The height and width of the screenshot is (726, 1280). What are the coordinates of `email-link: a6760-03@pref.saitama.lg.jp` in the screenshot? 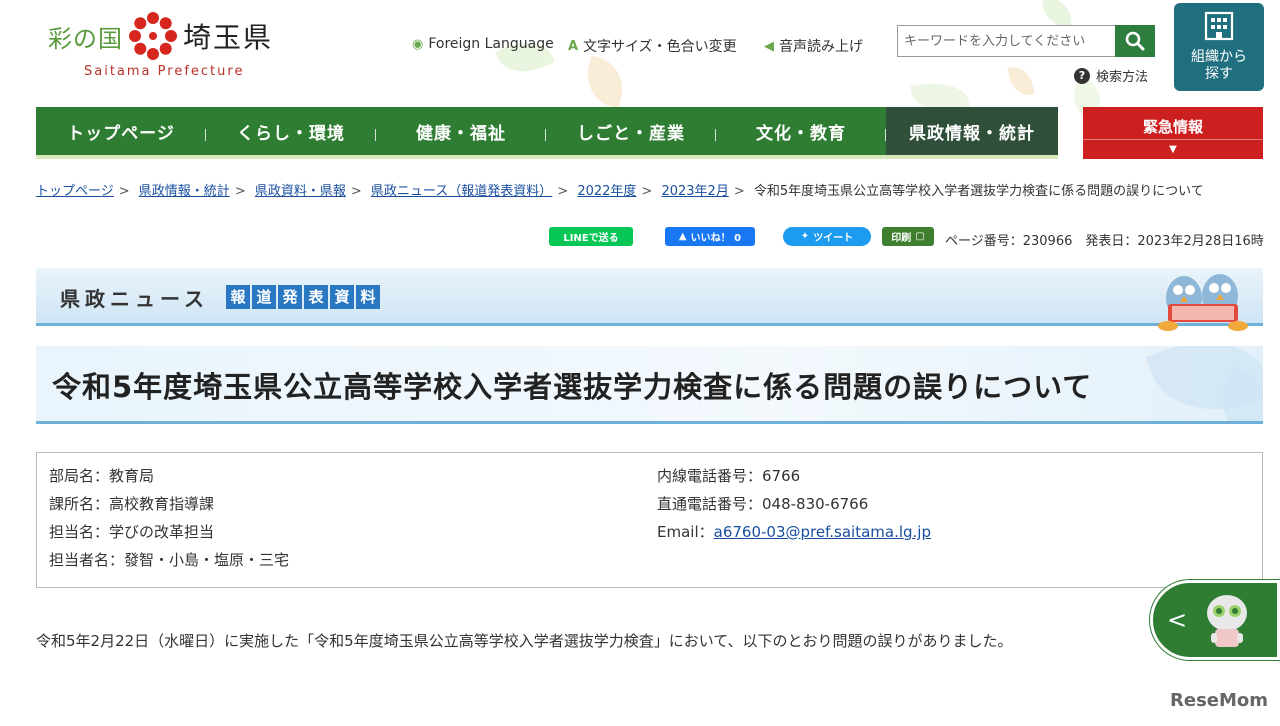 It's located at (822, 532).